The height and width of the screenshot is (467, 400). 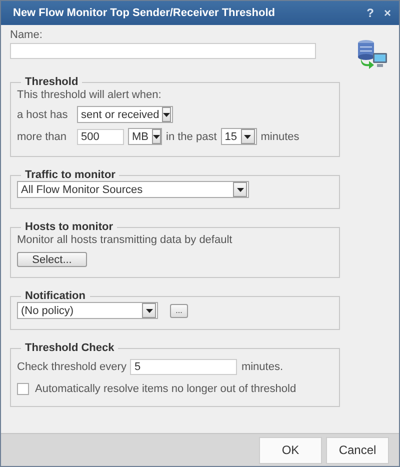 What do you see at coordinates (43, 114) in the screenshot?
I see `field-label: a host has` at bounding box center [43, 114].